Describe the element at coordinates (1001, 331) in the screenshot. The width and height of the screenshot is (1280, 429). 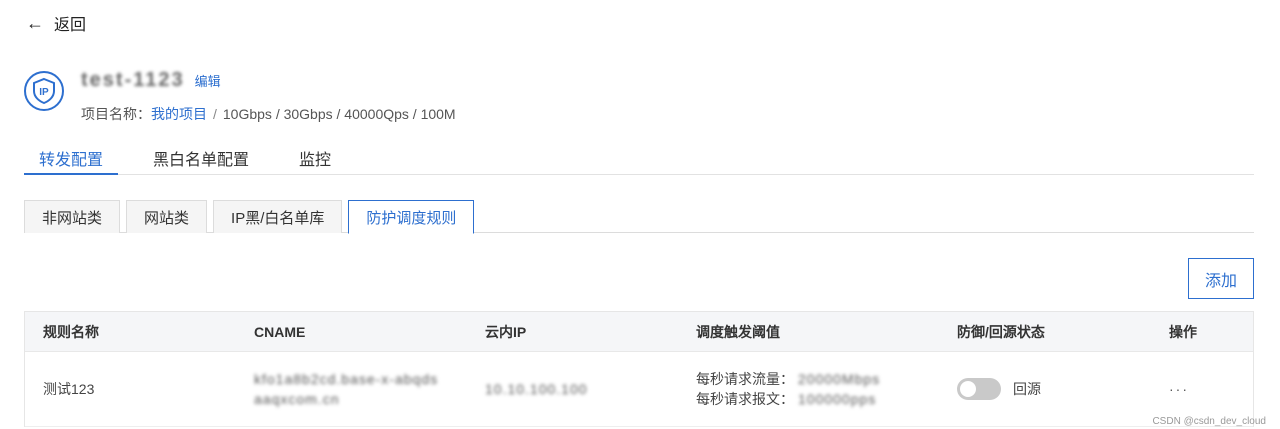
I see `column-header-status: 防御/回源状态` at that location.